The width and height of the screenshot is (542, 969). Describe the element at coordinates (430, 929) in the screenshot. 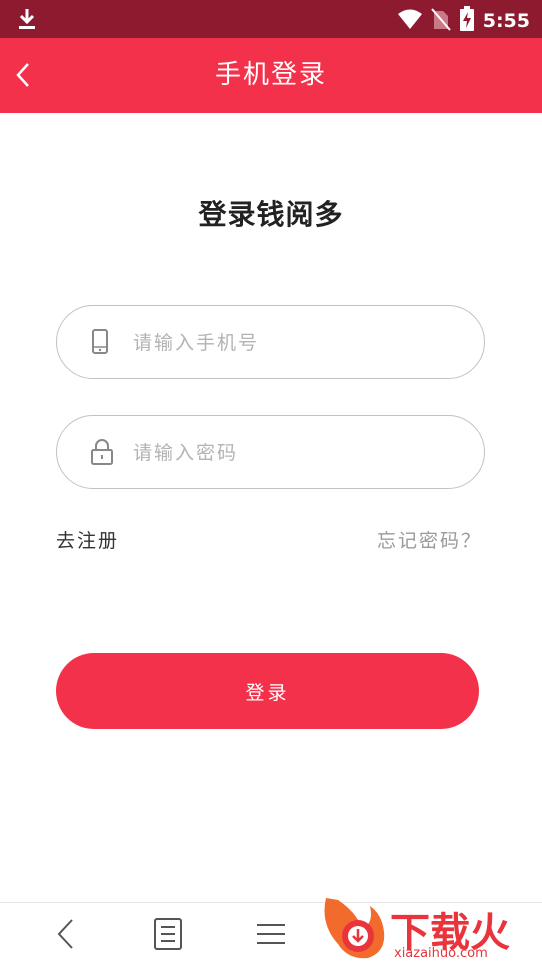

I see `watermark: 下载火 xiazaihuo.com` at that location.